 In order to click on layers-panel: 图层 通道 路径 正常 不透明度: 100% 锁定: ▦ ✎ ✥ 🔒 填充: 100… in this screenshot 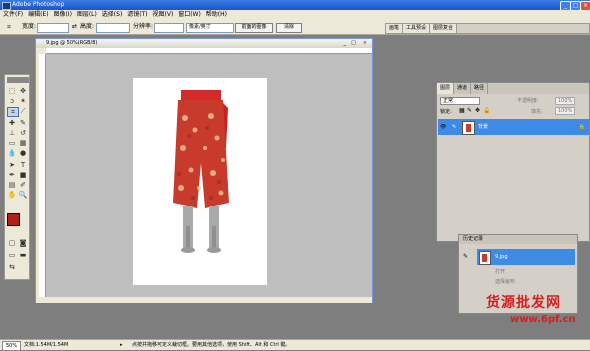, I will do `click(513, 162)`.